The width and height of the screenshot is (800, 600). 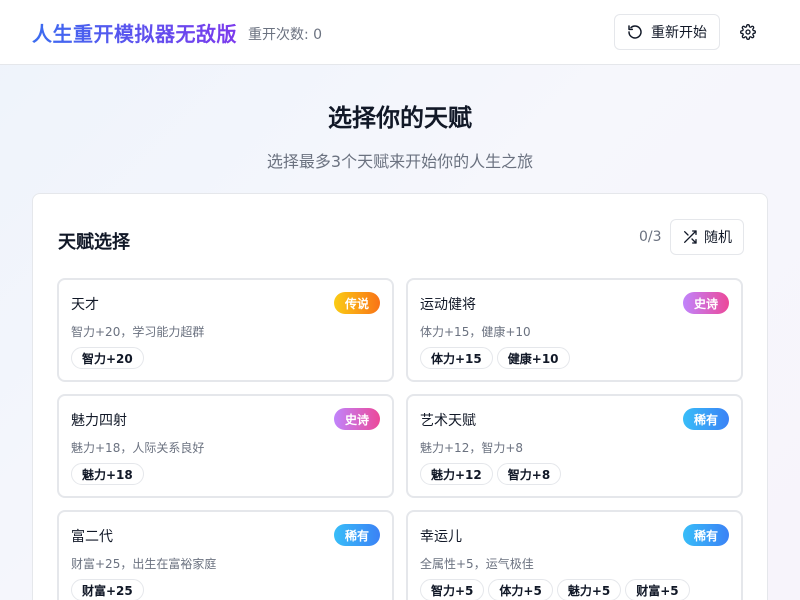 I want to click on attribute-tag: 魅力+18, so click(x=107, y=474).